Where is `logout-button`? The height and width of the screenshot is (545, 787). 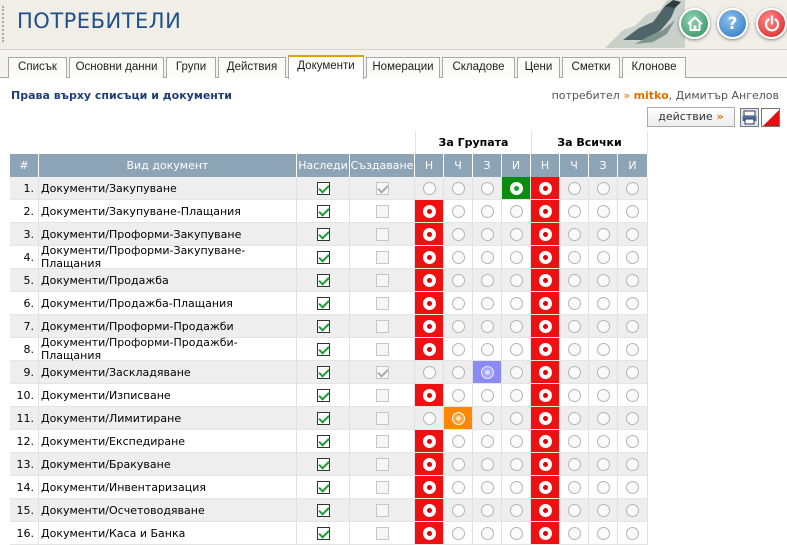
logout-button is located at coordinates (771, 23).